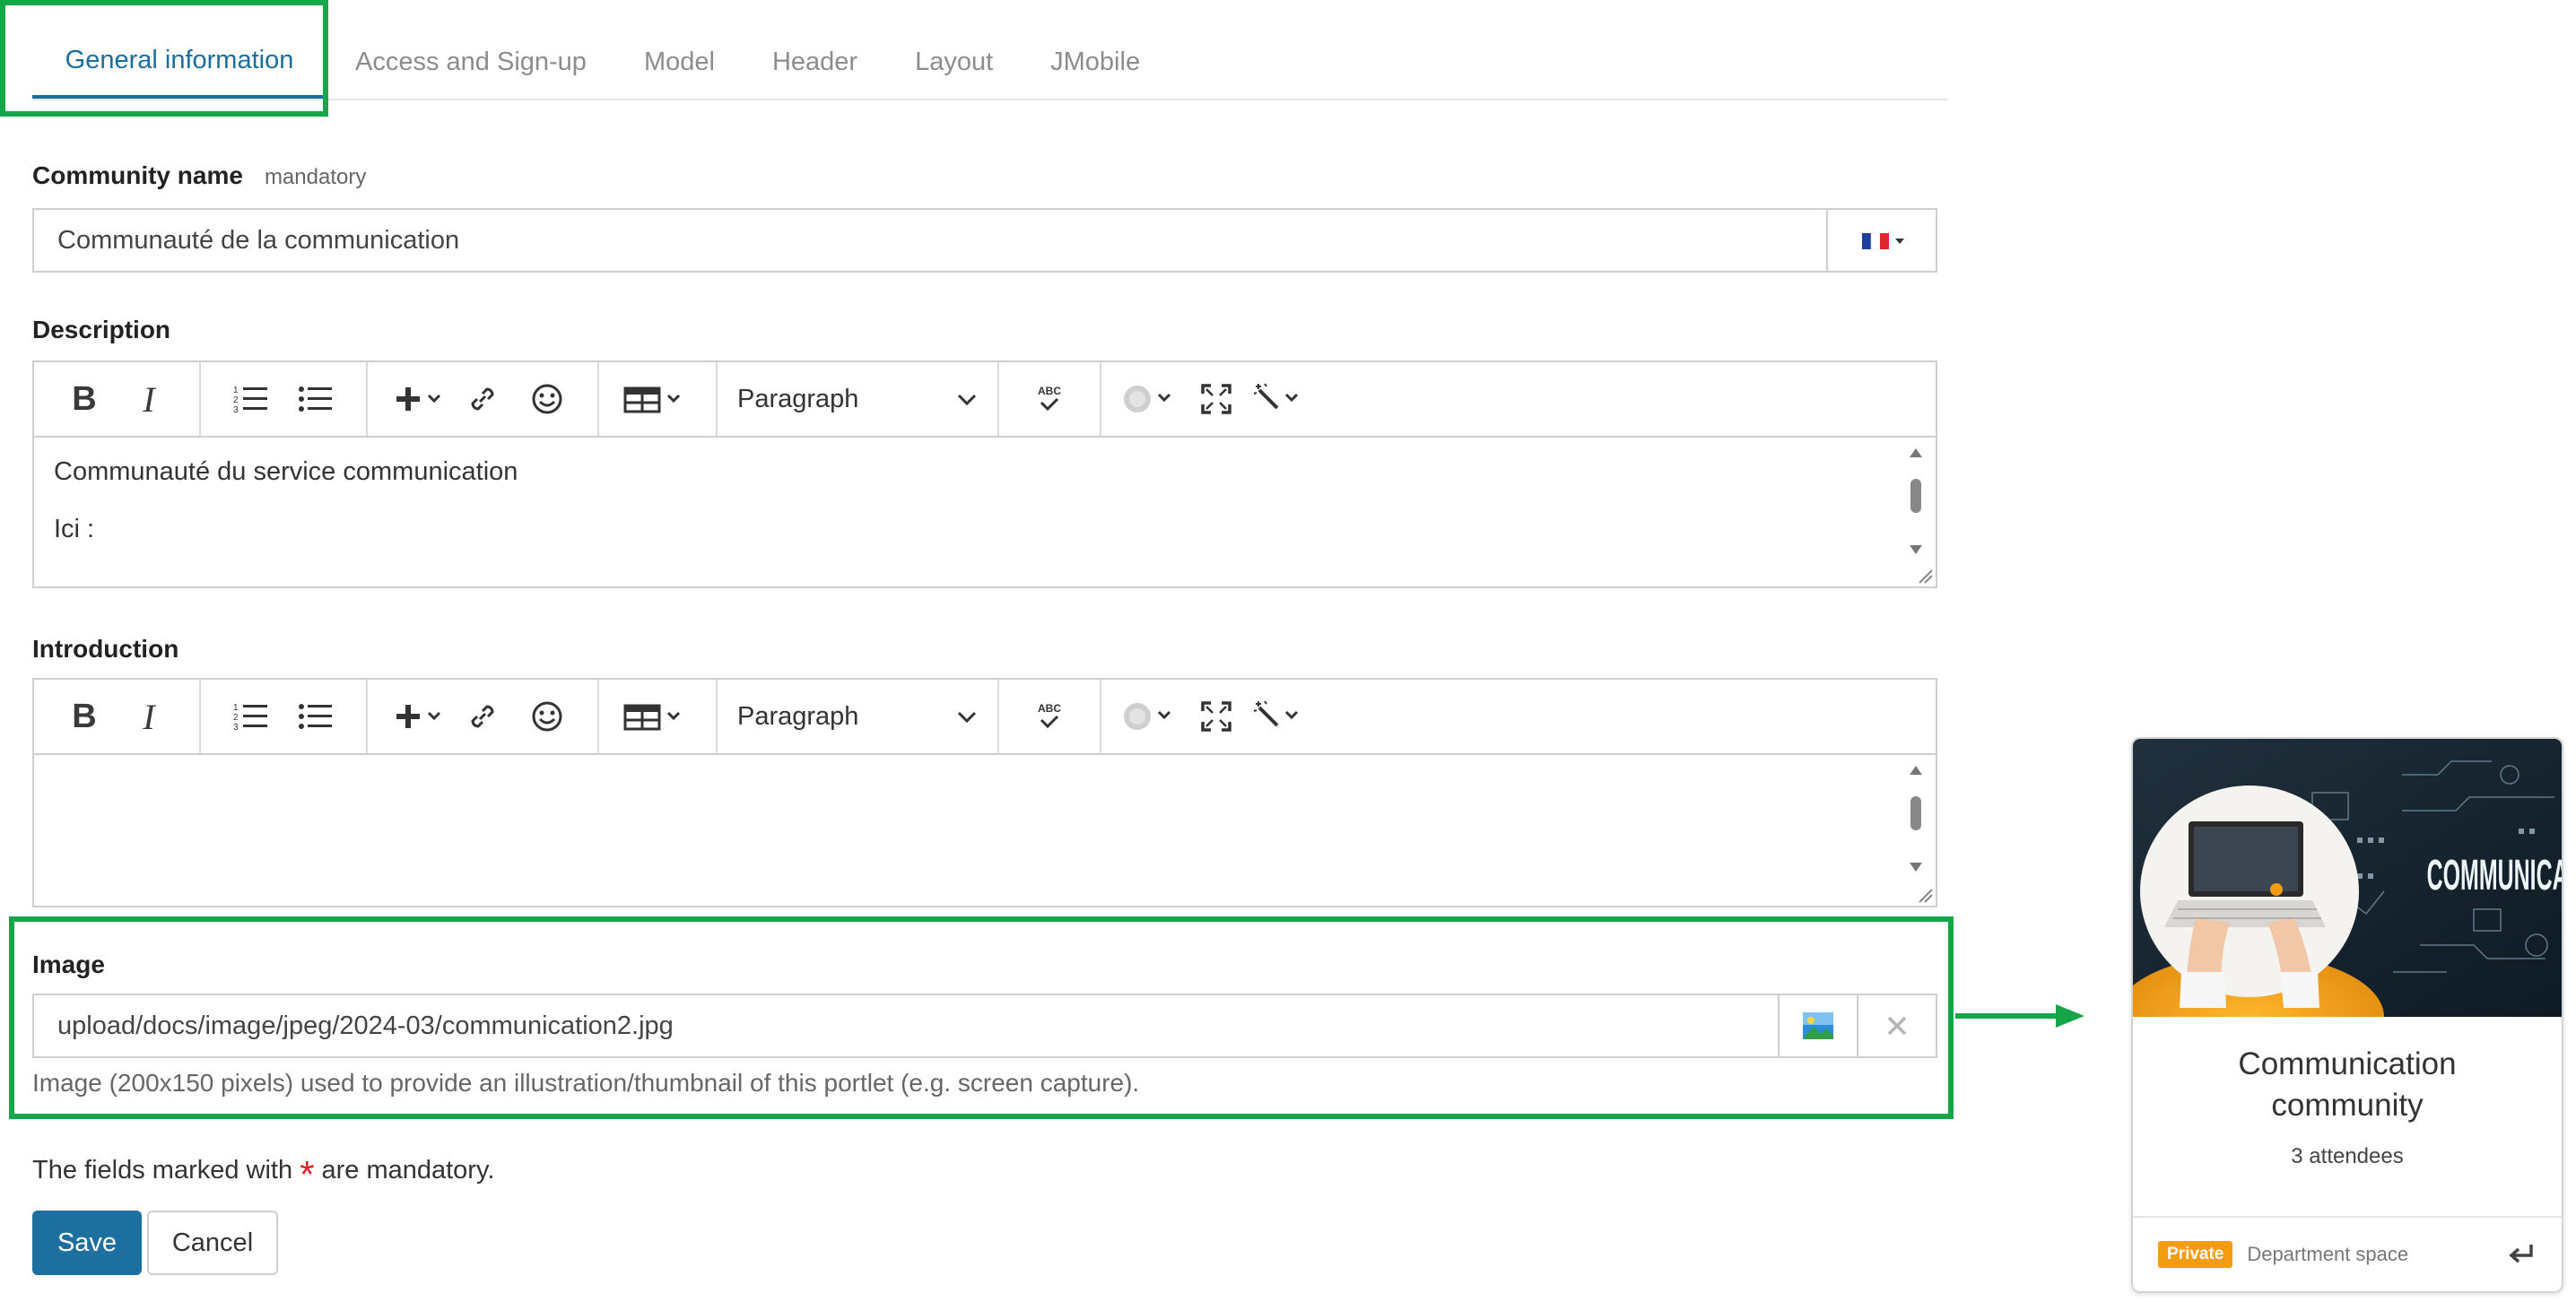  I want to click on mandatory-note-text: The fields marked with, so click(162, 1170).